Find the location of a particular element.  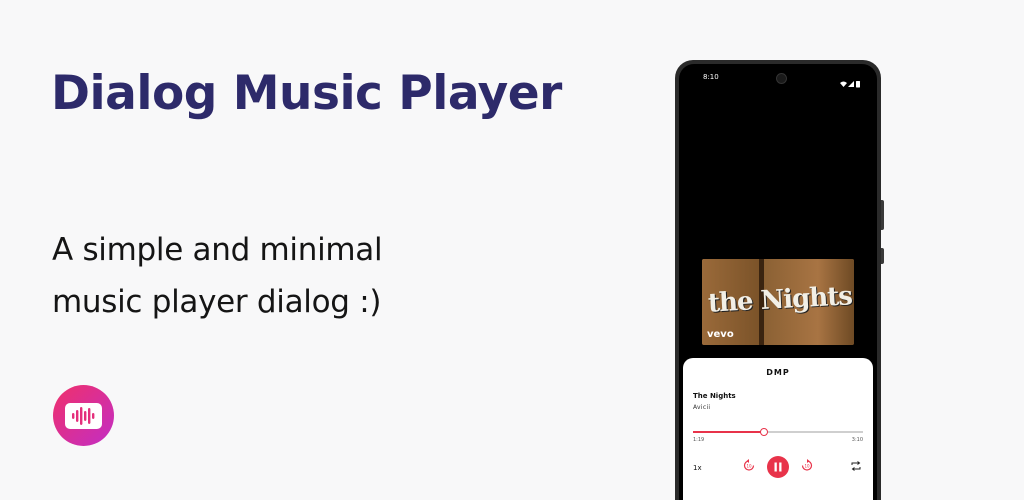

music-player-dialog: DMP The Nights Avicii 1:19 3:10 1x 10 10 is located at coordinates (778, 429).